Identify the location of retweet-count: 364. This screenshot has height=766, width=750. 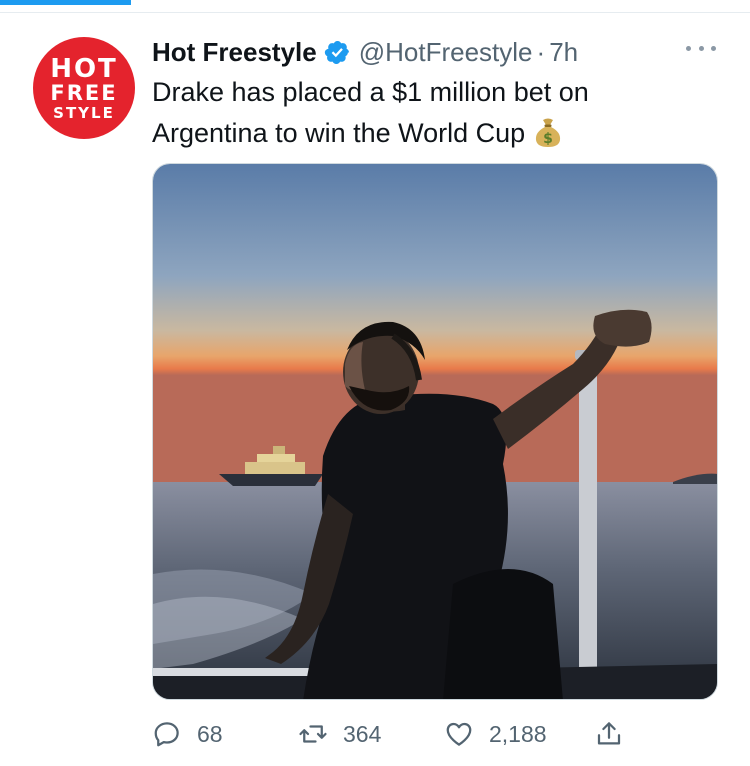
(362, 733).